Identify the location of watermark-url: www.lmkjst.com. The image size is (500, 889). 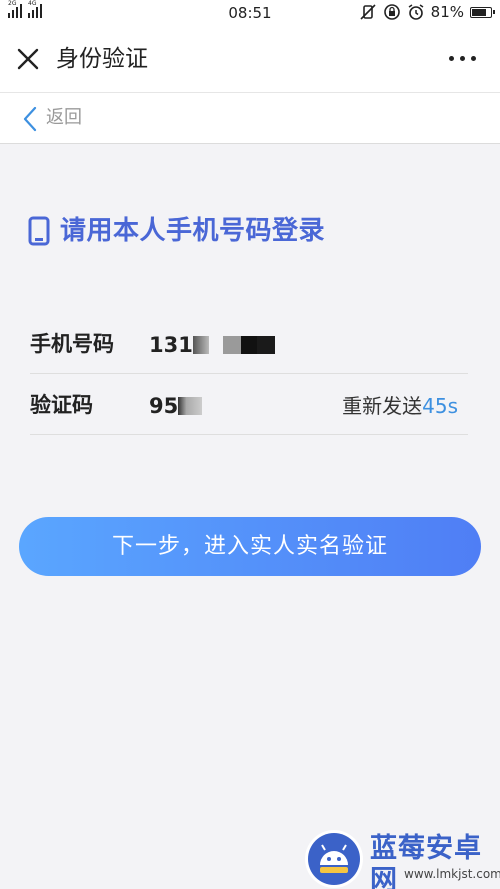
(452, 874).